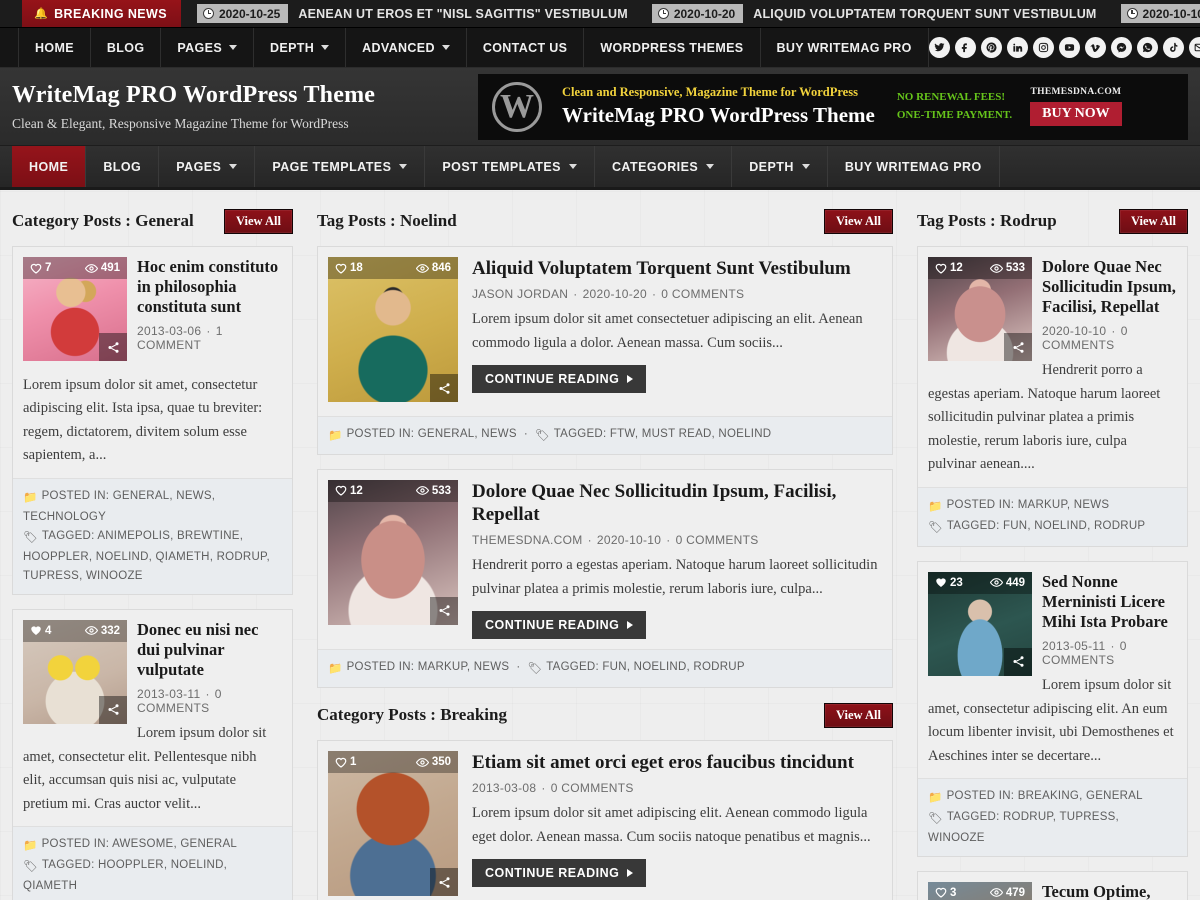  I want to click on thumbnail-stats: 3 479, so click(980, 890).